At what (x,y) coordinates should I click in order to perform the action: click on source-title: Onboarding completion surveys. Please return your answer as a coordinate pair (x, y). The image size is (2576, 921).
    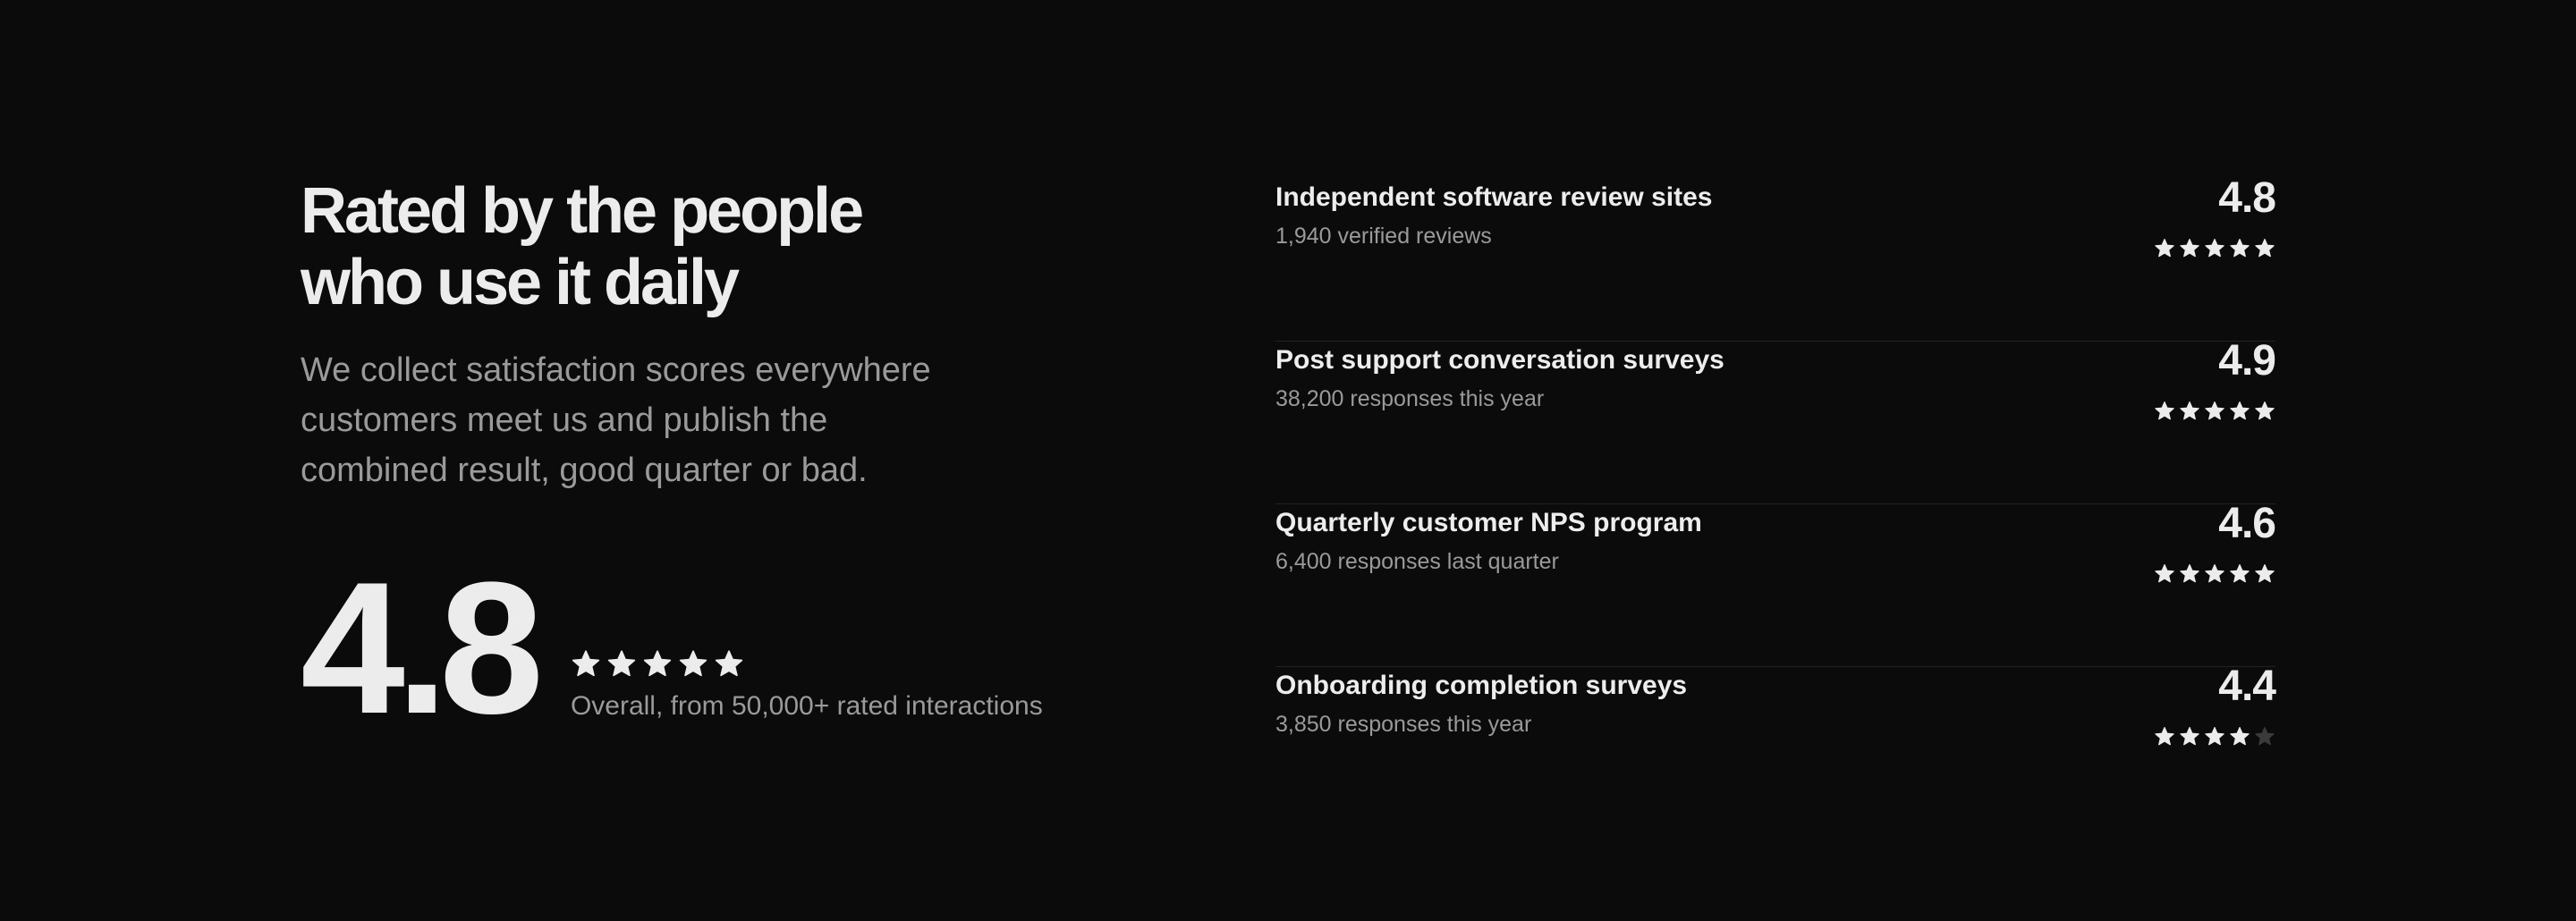
    Looking at the image, I should click on (1481, 686).